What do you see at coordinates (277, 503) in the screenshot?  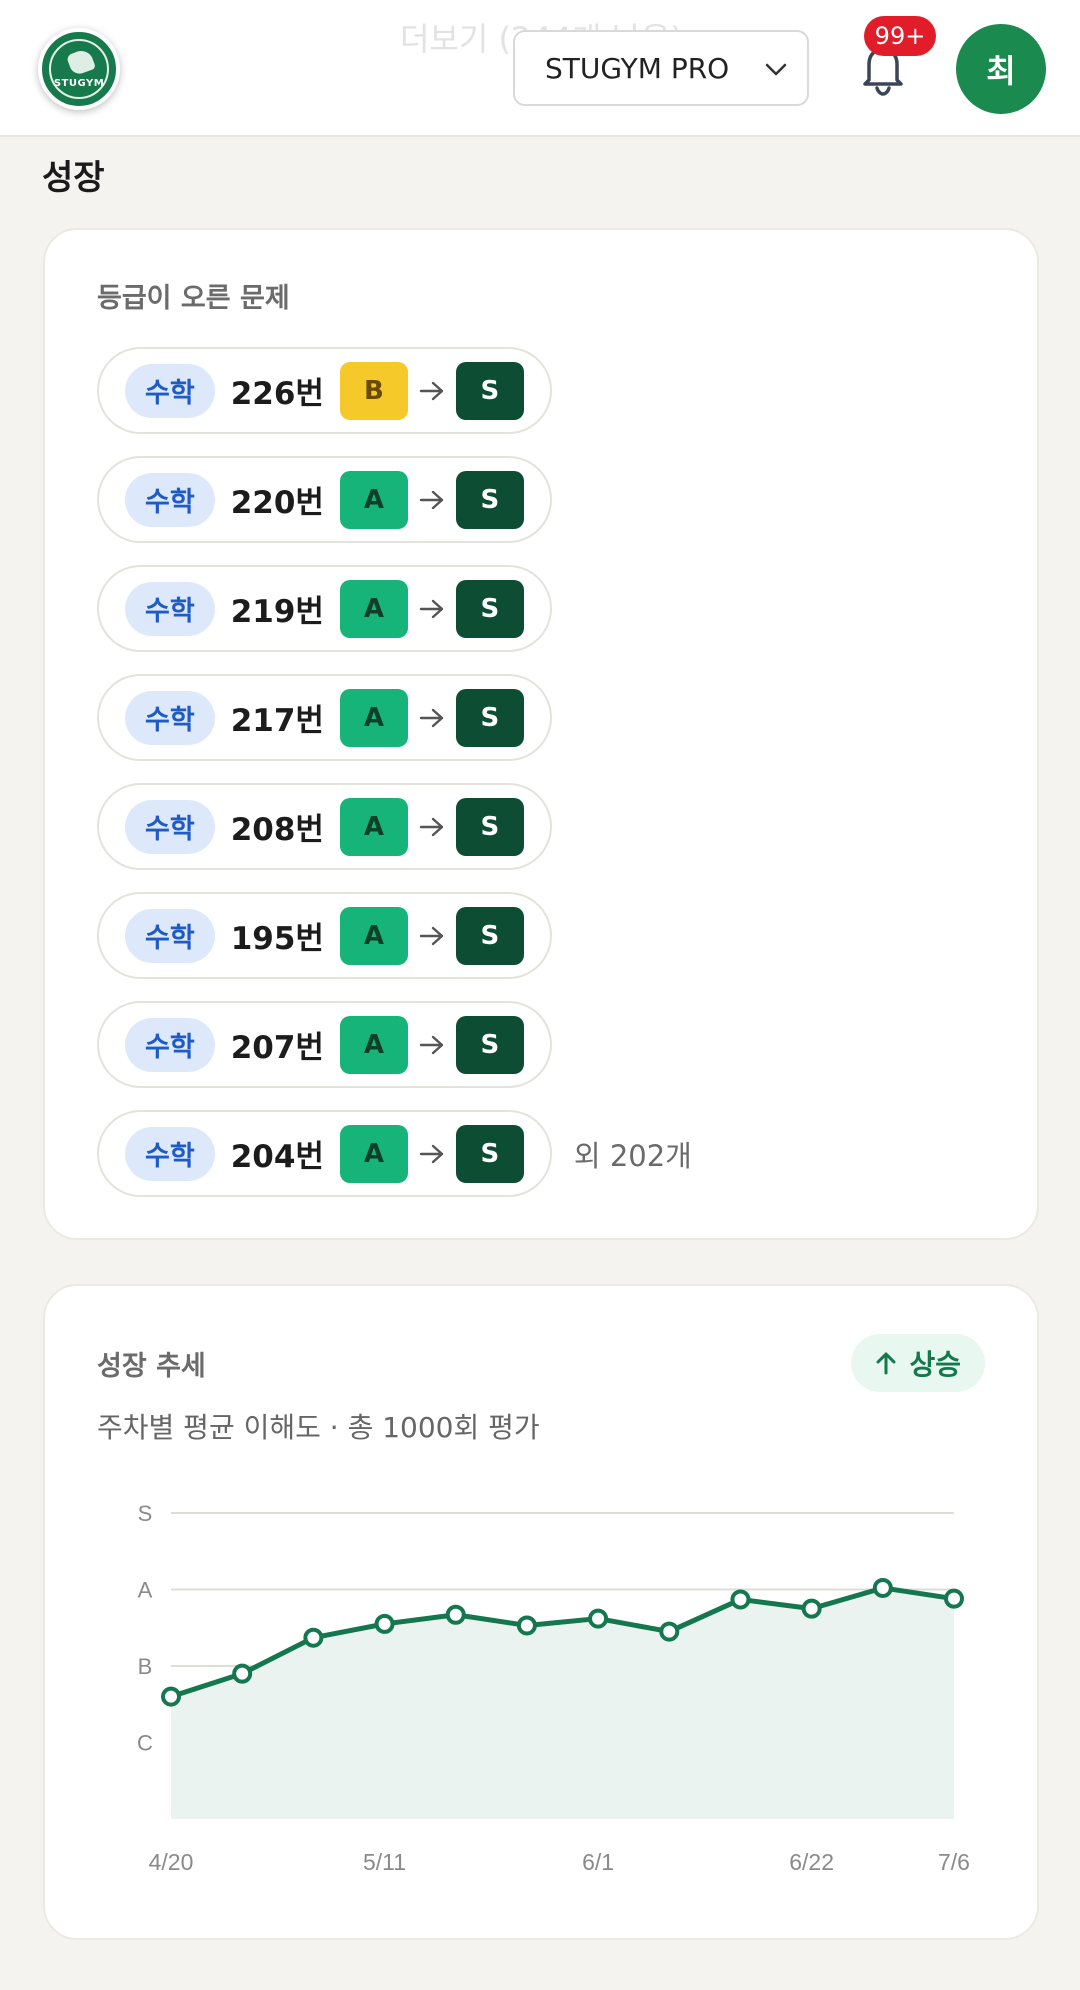 I see `problem-number: 220번` at bounding box center [277, 503].